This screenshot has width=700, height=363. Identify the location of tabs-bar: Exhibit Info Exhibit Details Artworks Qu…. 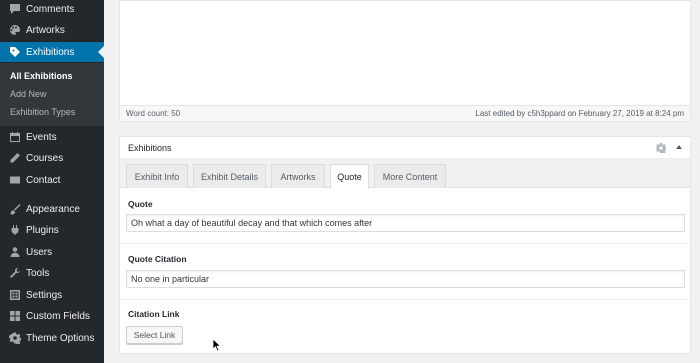
(405, 174).